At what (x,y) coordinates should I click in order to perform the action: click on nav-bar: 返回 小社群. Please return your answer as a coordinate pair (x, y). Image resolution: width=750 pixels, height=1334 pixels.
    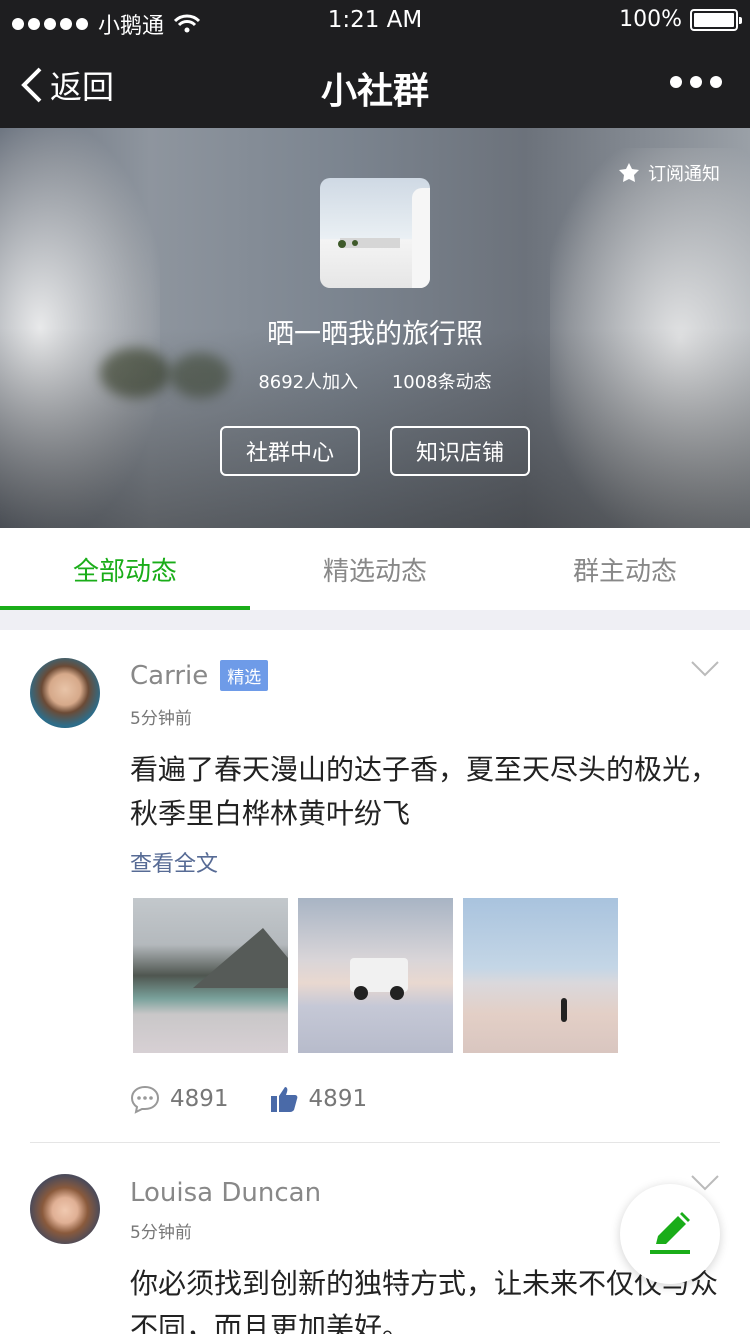
    Looking at the image, I should click on (375, 84).